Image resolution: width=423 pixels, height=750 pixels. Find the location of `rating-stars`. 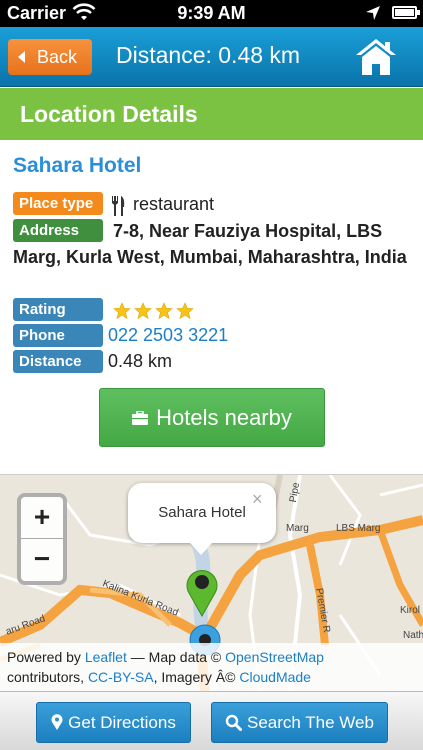

rating-stars is located at coordinates (153, 311).